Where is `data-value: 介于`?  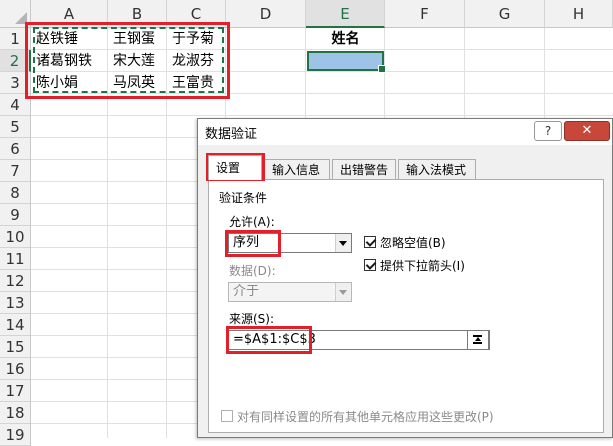
data-value: 介于 is located at coordinates (246, 291).